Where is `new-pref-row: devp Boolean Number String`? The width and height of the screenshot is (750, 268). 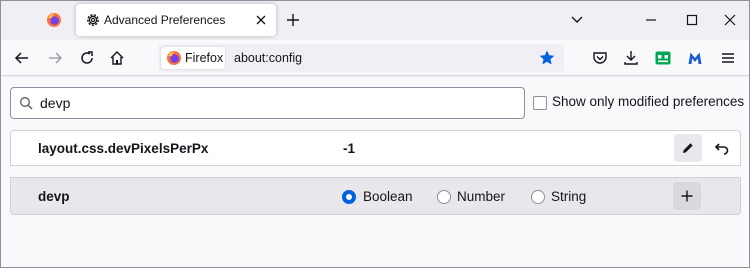 new-pref-row: devp Boolean Number String is located at coordinates (375, 196).